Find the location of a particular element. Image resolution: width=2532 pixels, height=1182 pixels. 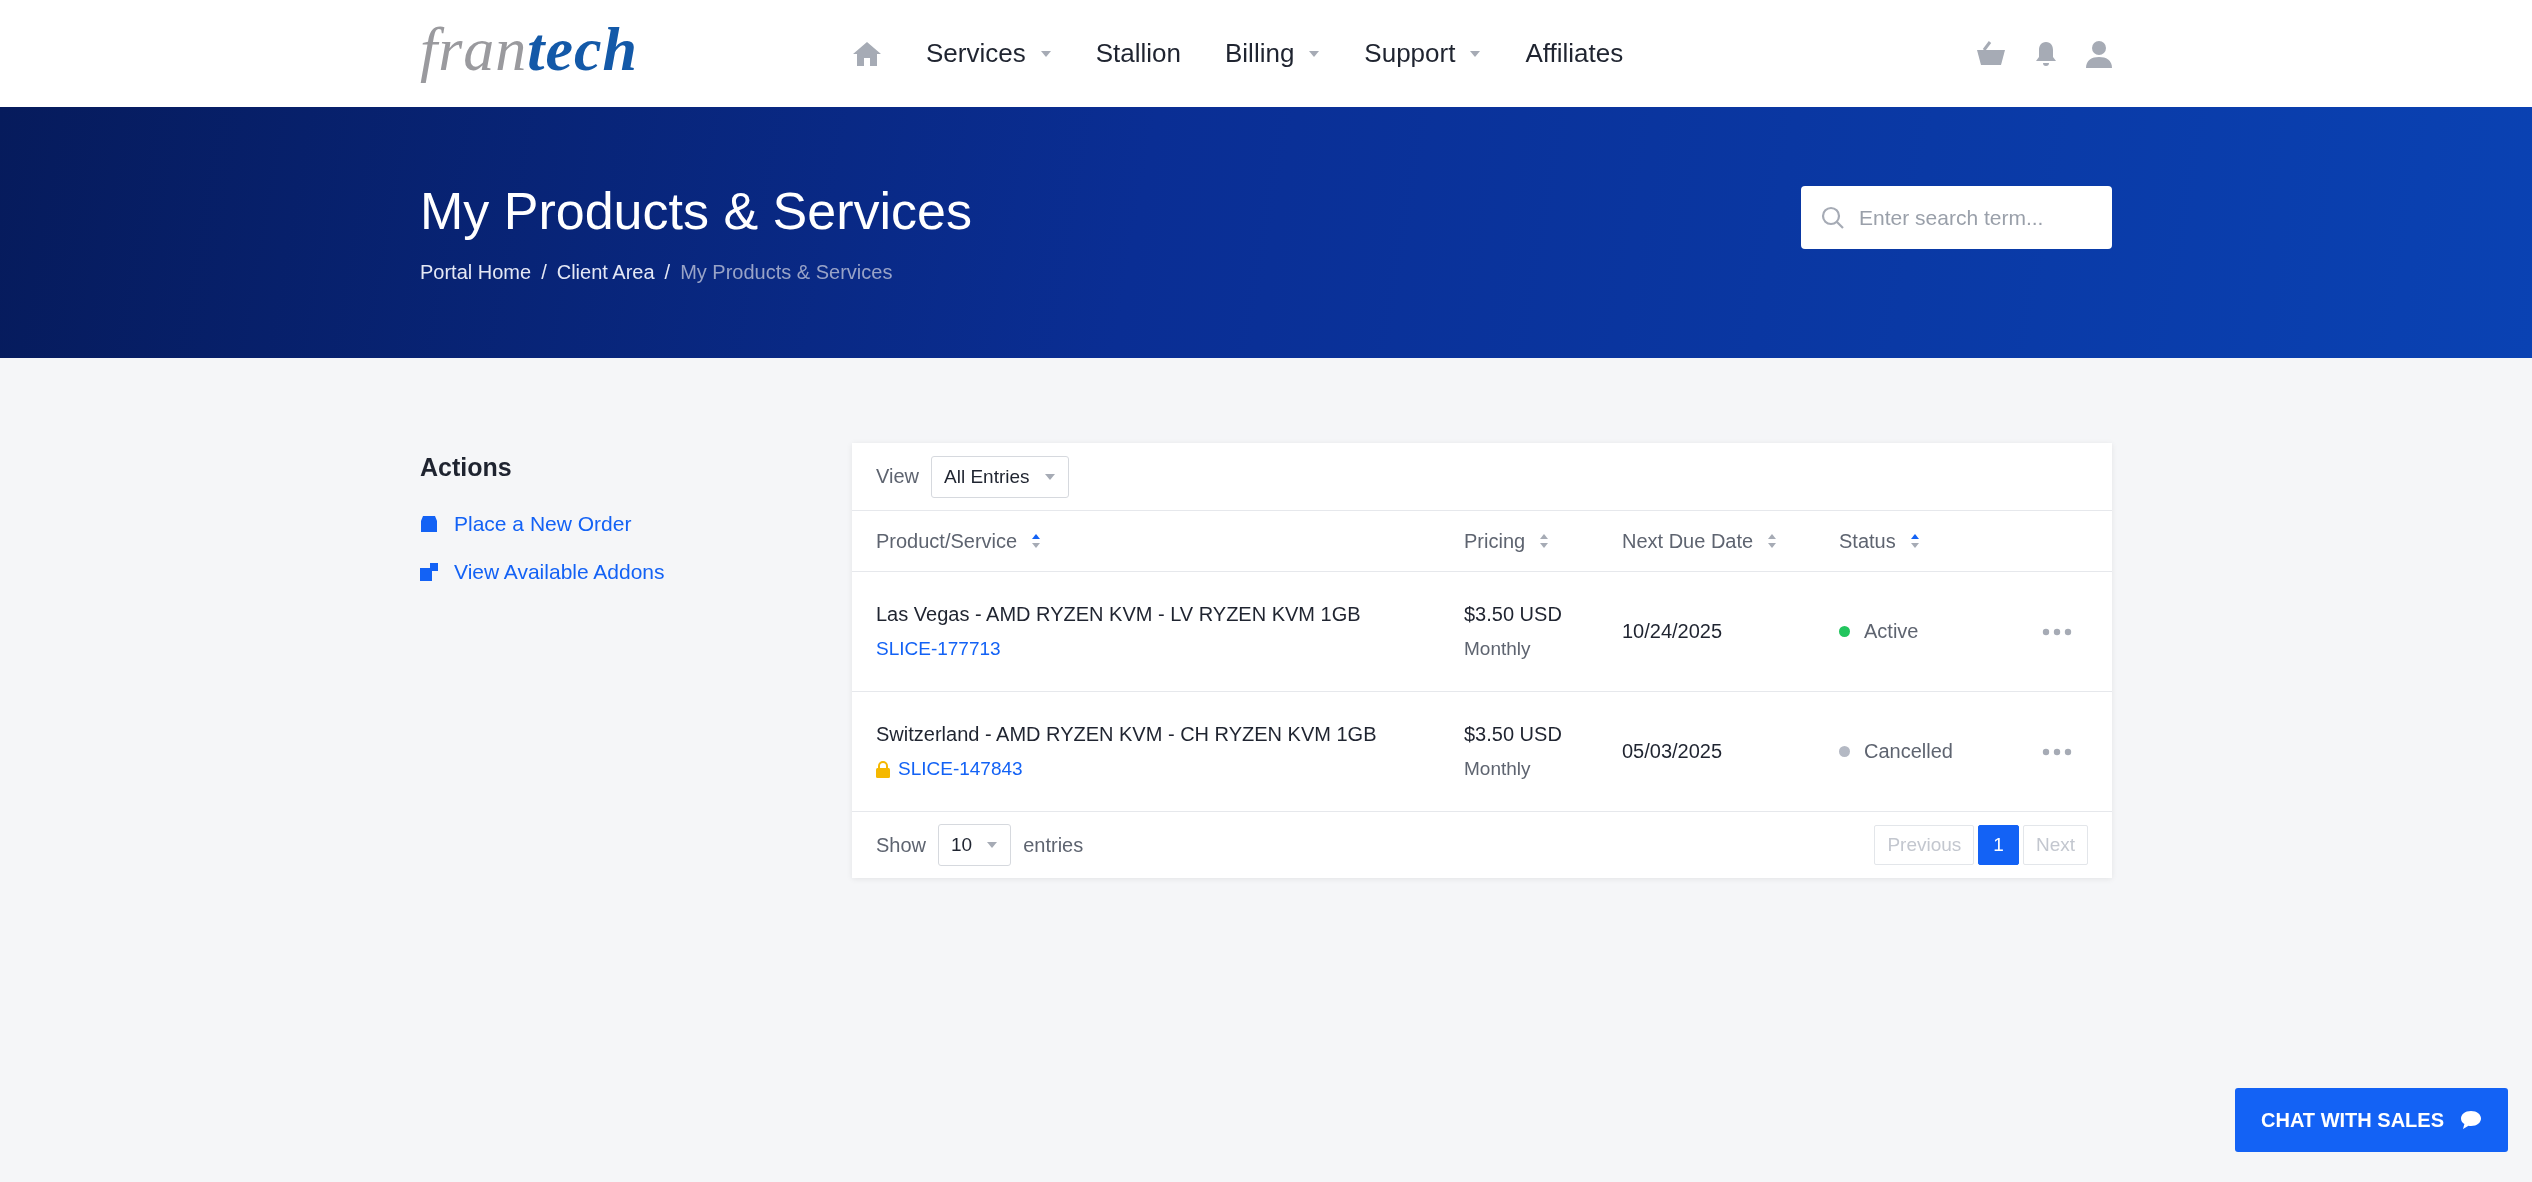

product-name: Las Vegas - AMD RYZEN KVM - LV RYZEN KVM 1GB is located at coordinates (1118, 614).